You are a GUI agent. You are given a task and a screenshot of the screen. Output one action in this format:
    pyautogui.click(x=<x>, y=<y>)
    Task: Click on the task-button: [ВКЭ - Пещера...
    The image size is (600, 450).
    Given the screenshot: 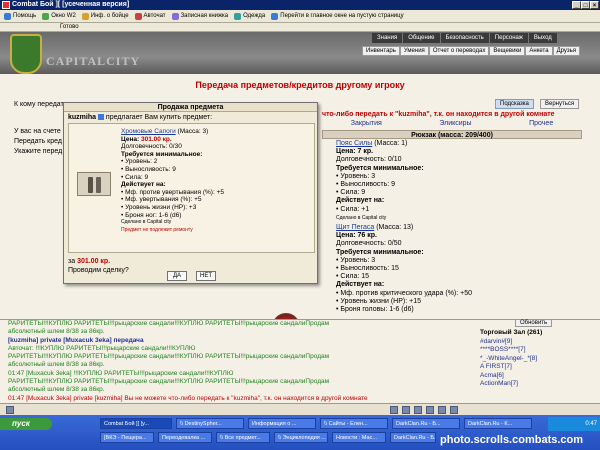 What is the action you would take?
    pyautogui.click(x=127, y=437)
    